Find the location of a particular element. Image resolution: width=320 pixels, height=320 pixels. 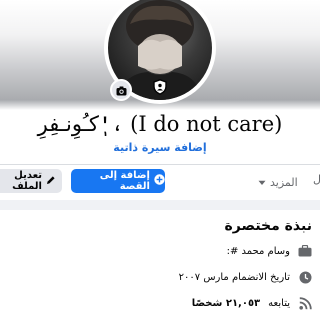

intro-followers-row: يتابعه ٢١,٠٥٣ شخصًا is located at coordinates (252, 303).